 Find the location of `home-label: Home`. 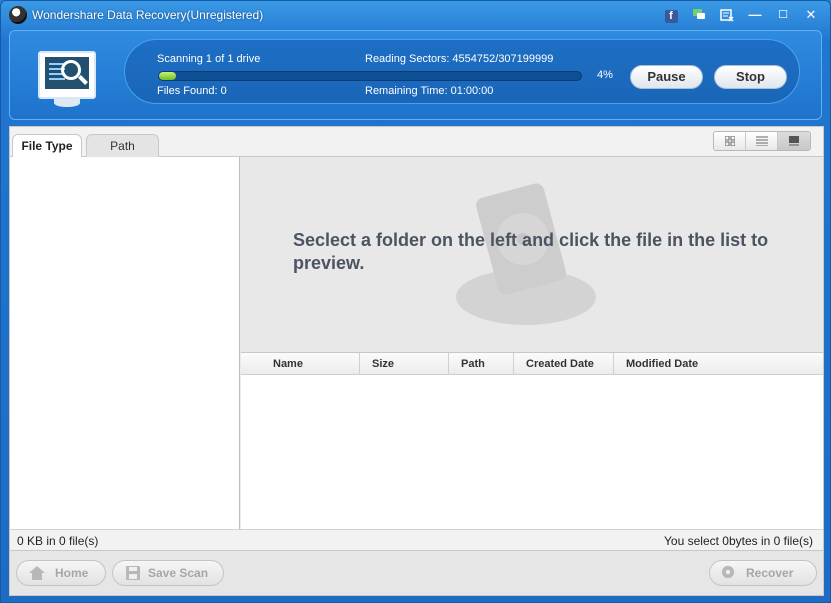

home-label: Home is located at coordinates (72, 573).